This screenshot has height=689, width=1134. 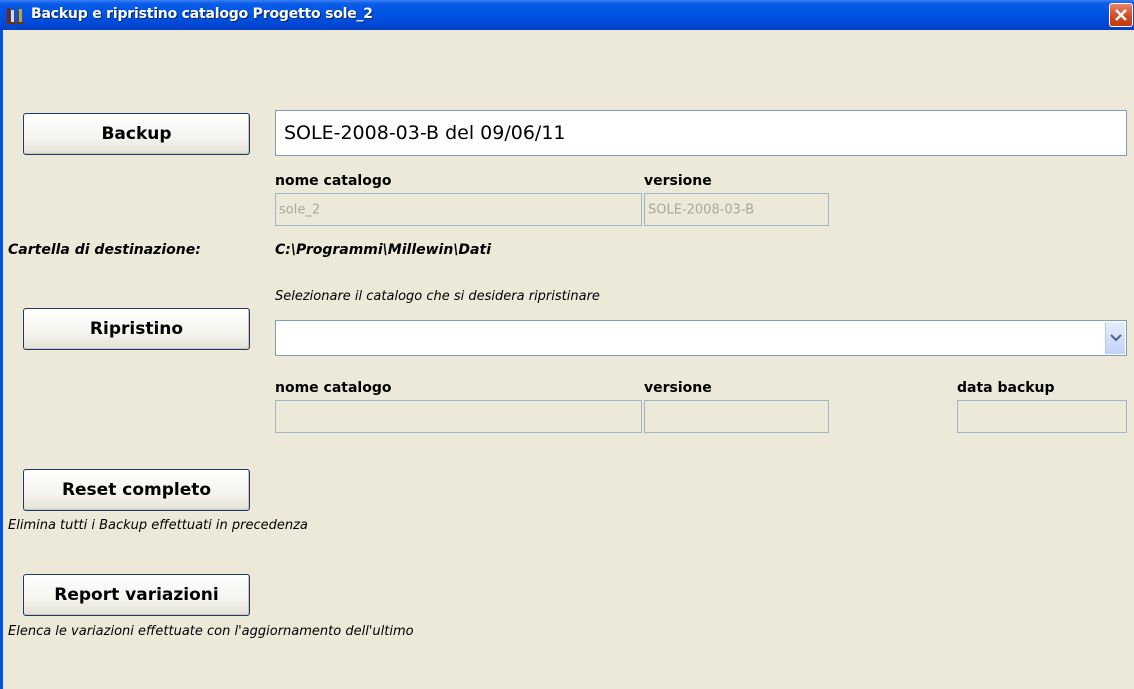 I want to click on backup-nome-catalogo-label: nome catalogo, so click(x=333, y=181).